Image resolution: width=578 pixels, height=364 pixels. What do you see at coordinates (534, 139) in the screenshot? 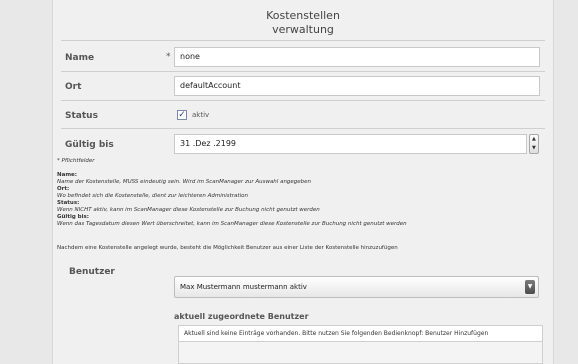
I see `spinner-up-icon: ▲` at bounding box center [534, 139].